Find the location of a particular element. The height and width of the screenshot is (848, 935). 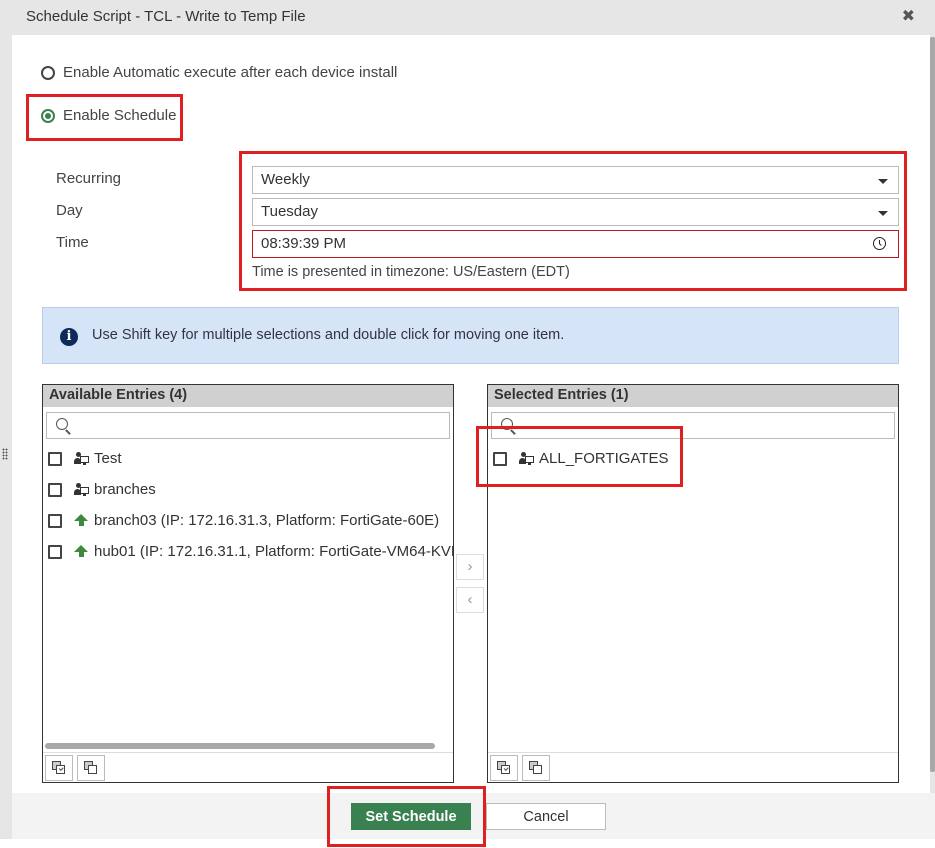

vertical-scrollbar is located at coordinates (932, 404).